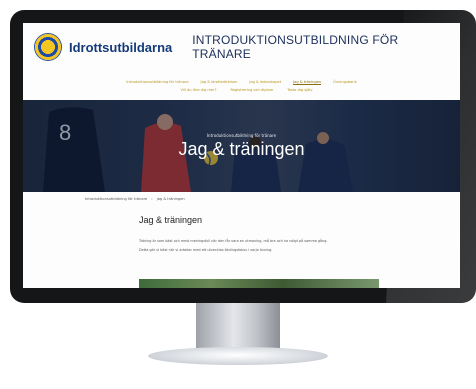 The height and width of the screenshot is (389, 476). I want to click on hero-title: Jag & träningen, so click(241, 149).